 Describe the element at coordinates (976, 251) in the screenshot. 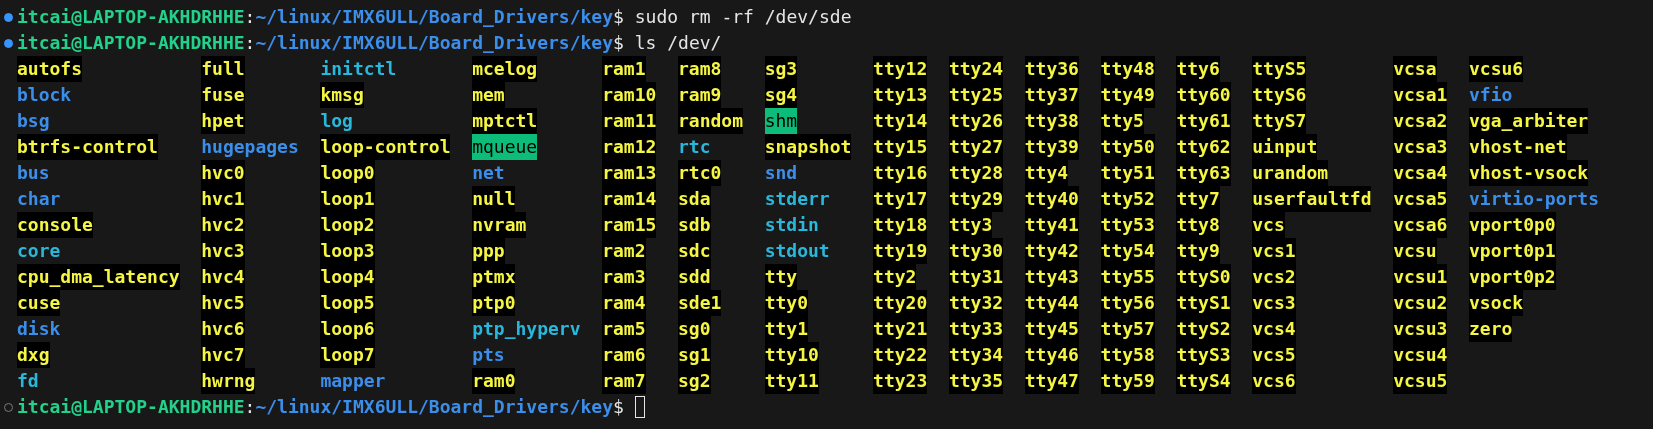

I see `file-name: tty30` at that location.